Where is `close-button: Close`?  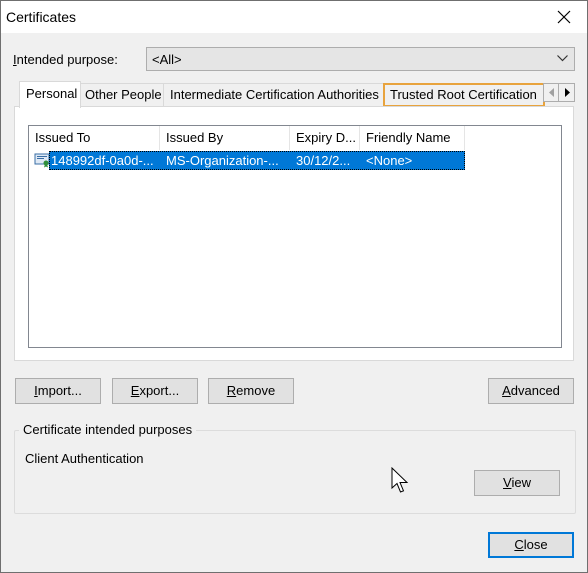
close-button: Close is located at coordinates (531, 545).